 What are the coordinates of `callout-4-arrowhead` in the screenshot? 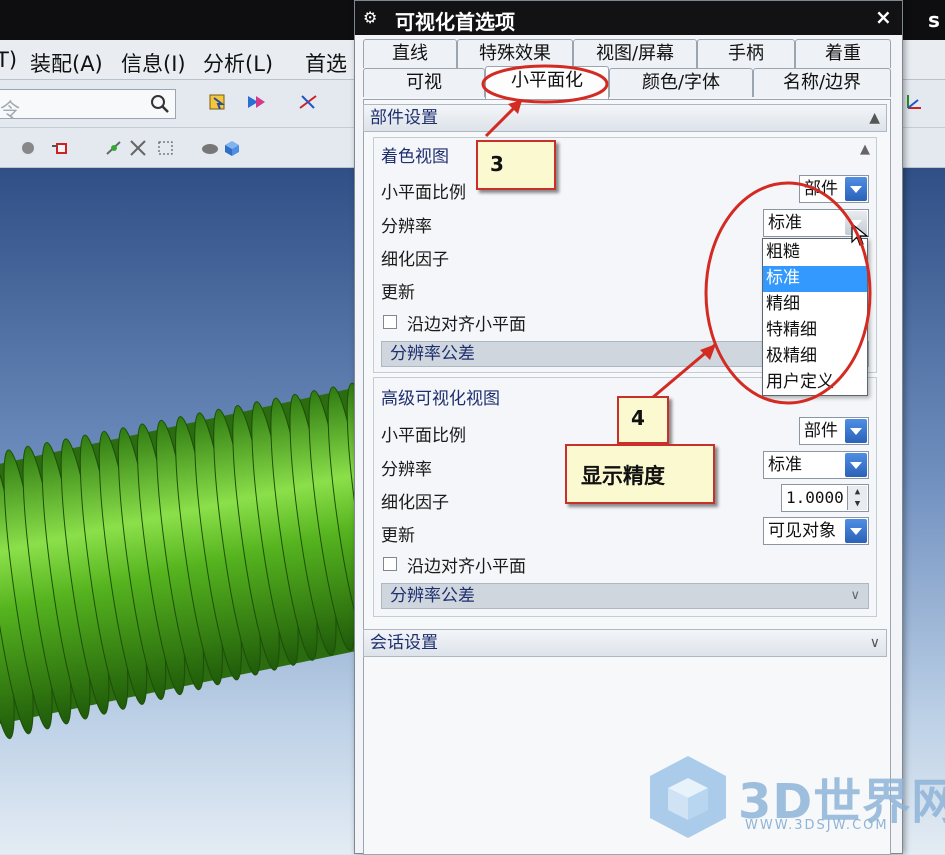 It's located at (708, 352).